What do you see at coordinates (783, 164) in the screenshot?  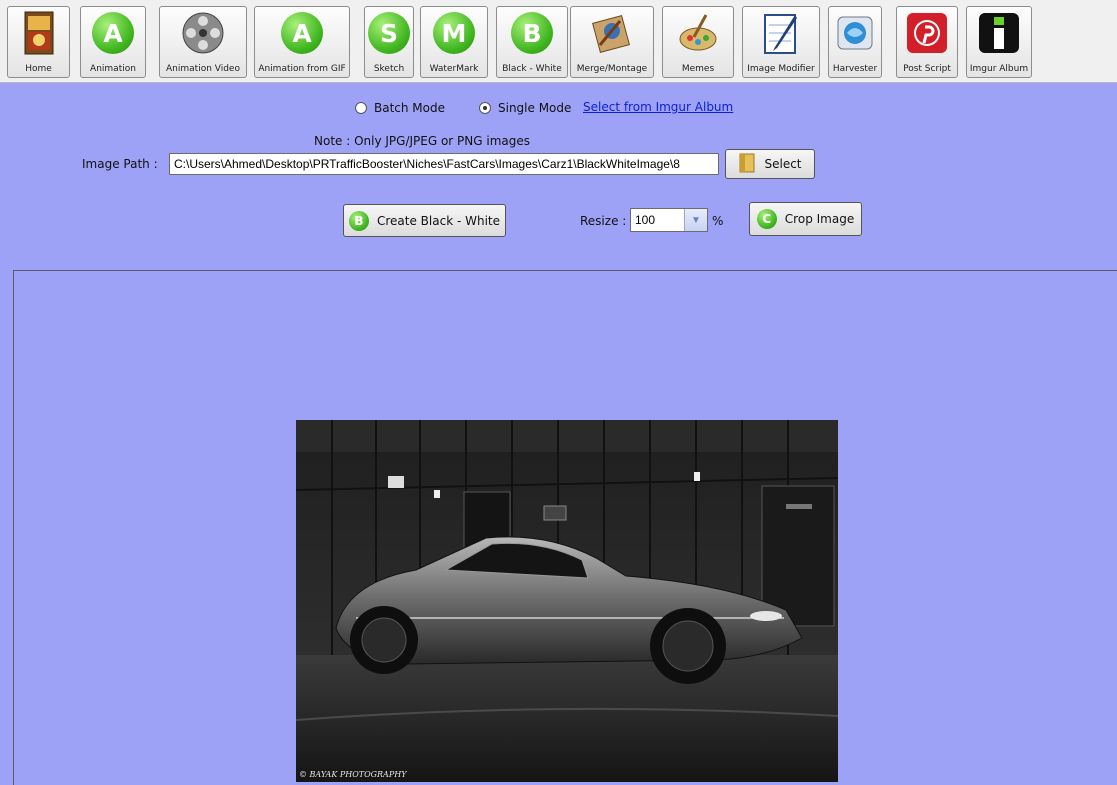 I see `select-button-label: Select` at bounding box center [783, 164].